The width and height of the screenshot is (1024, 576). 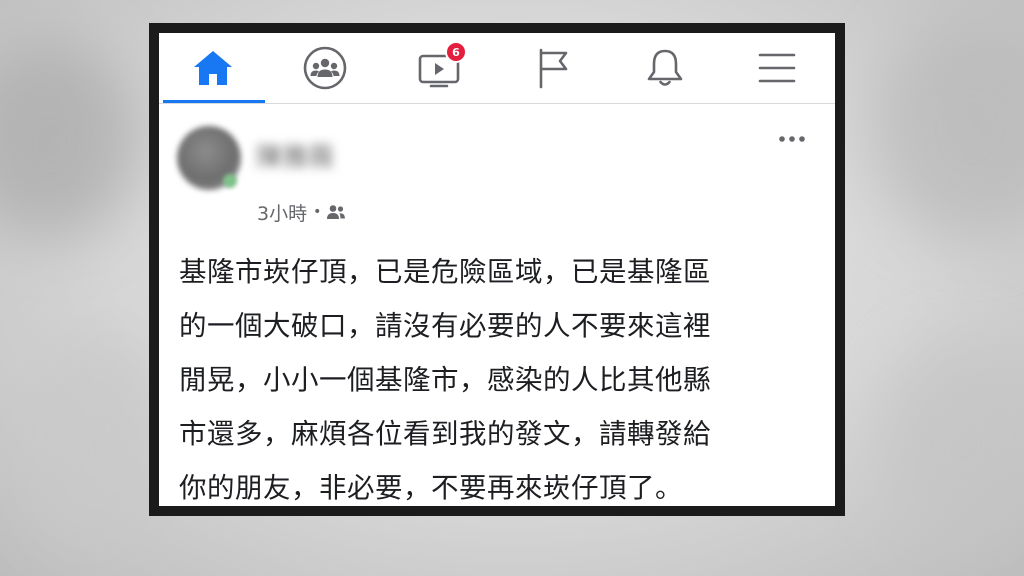 What do you see at coordinates (282, 212) in the screenshot?
I see `post-timestamp: 3小時` at bounding box center [282, 212].